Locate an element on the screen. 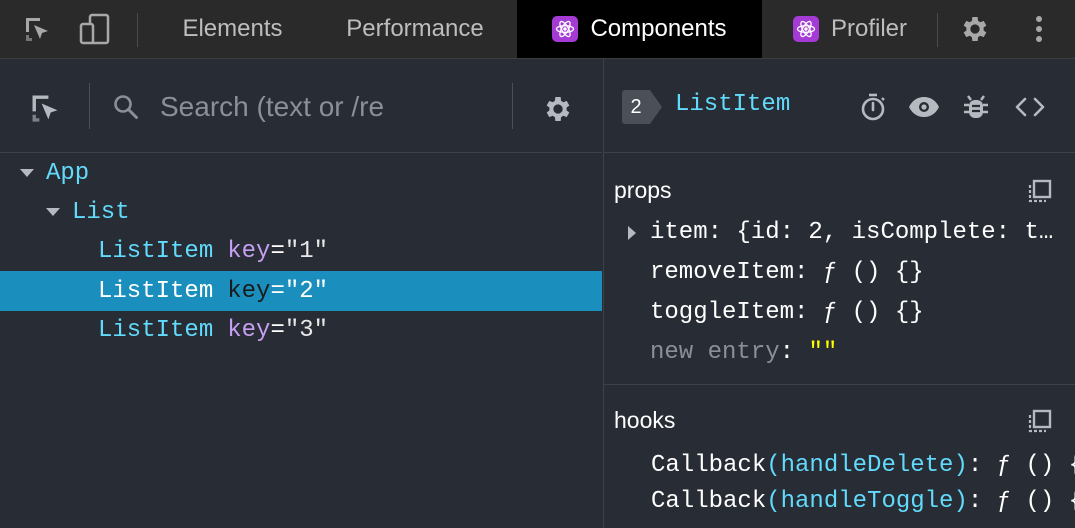 This screenshot has height=528, width=1075. prop-row-removeitem: removeItem: ƒ () {} is located at coordinates (787, 272).